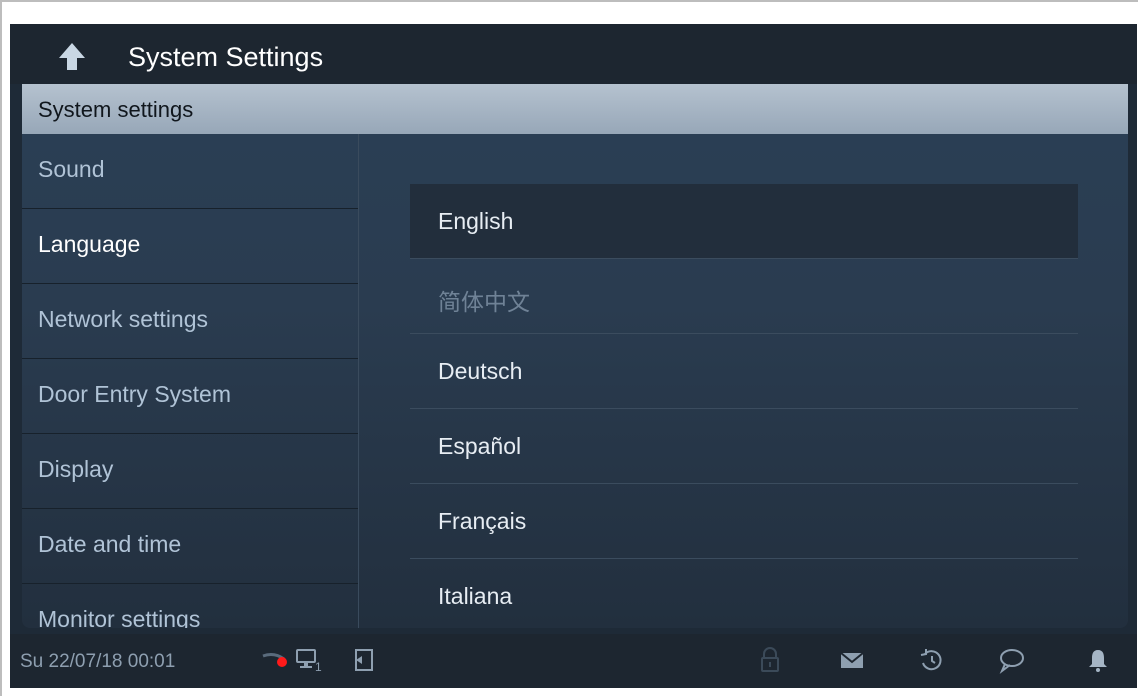 The height and width of the screenshot is (698, 1140). I want to click on sidebar-item-label: Language, so click(89, 244).